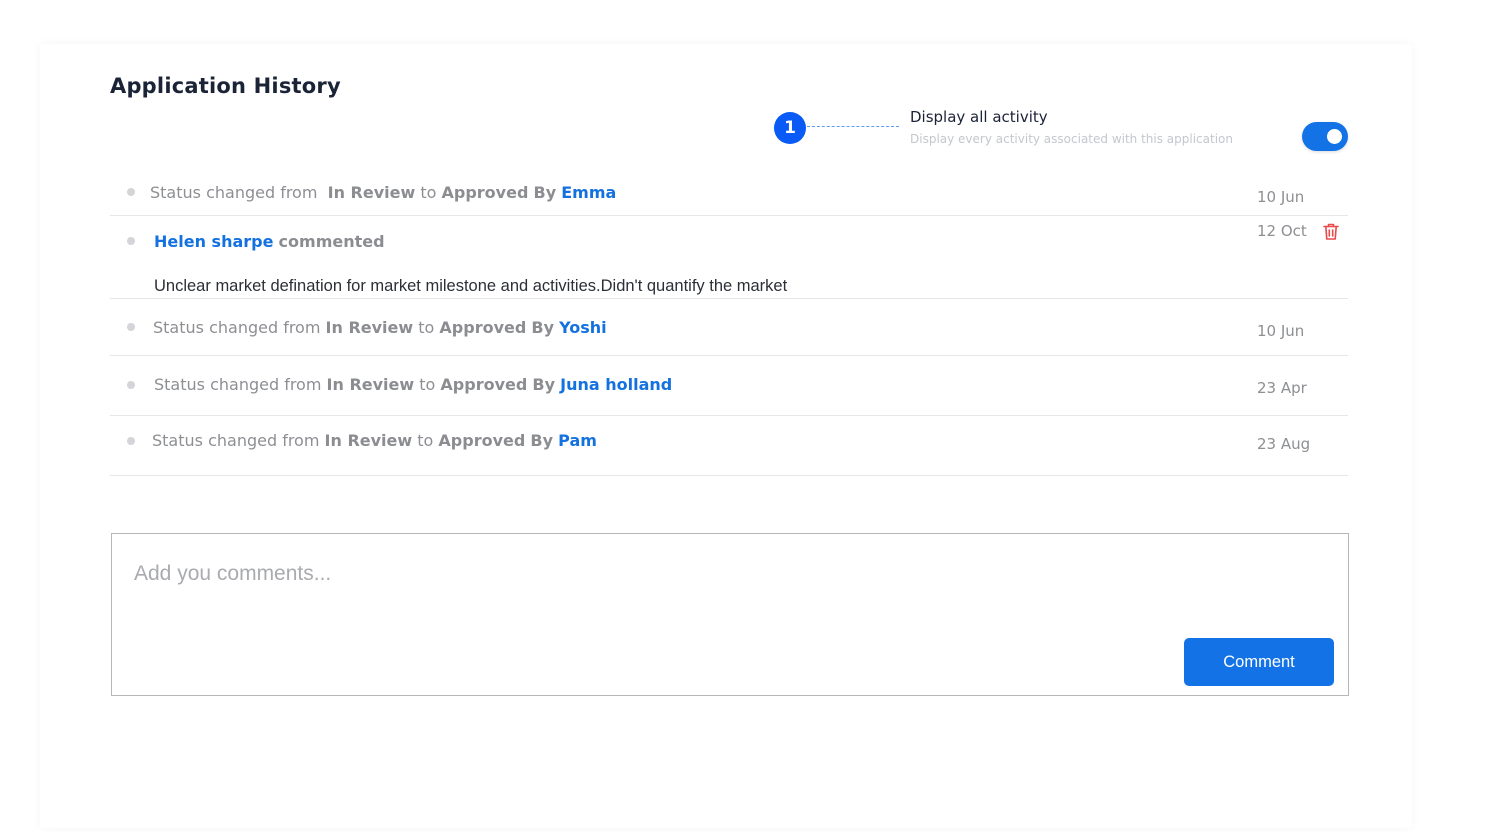  What do you see at coordinates (588, 192) in the screenshot?
I see `user-link: Emma` at bounding box center [588, 192].